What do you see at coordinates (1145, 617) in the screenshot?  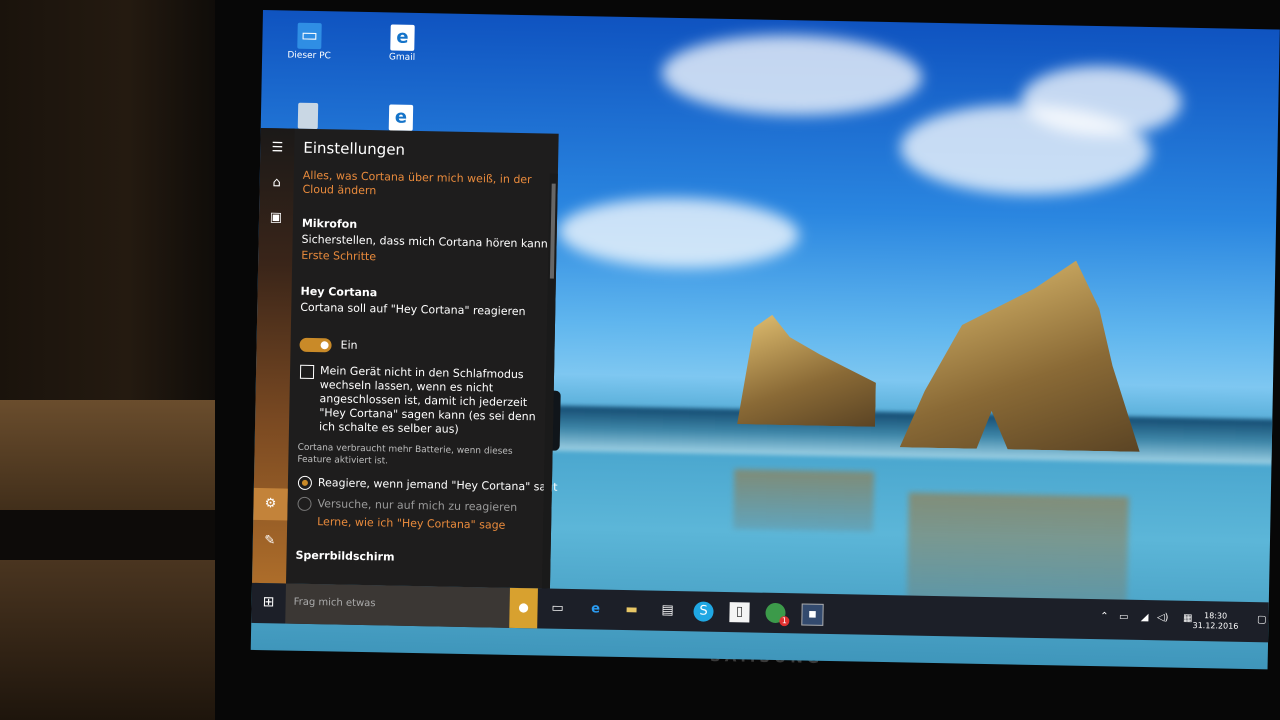 I see `network-icon: ◢` at bounding box center [1145, 617].